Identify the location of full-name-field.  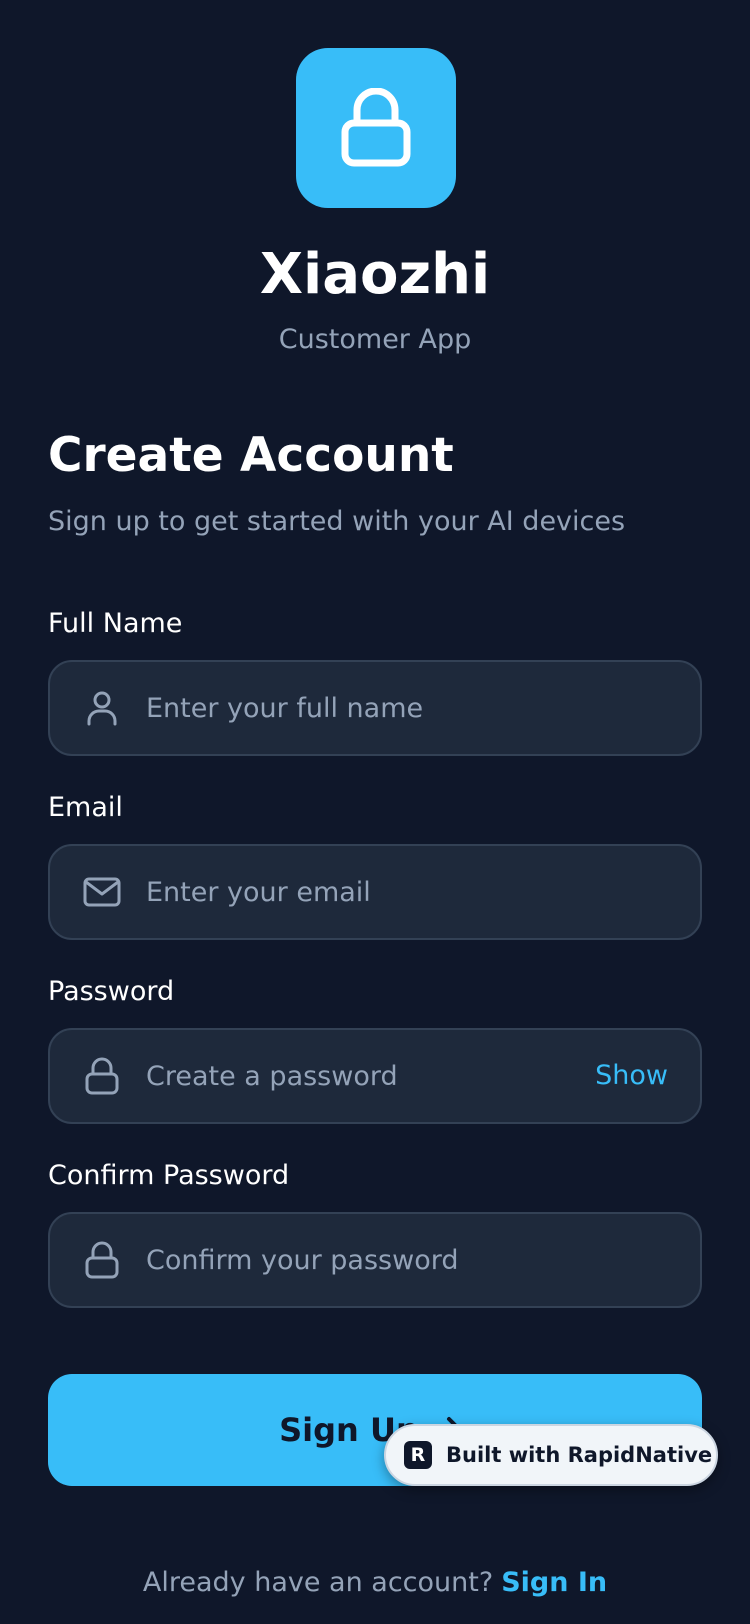
(375, 708).